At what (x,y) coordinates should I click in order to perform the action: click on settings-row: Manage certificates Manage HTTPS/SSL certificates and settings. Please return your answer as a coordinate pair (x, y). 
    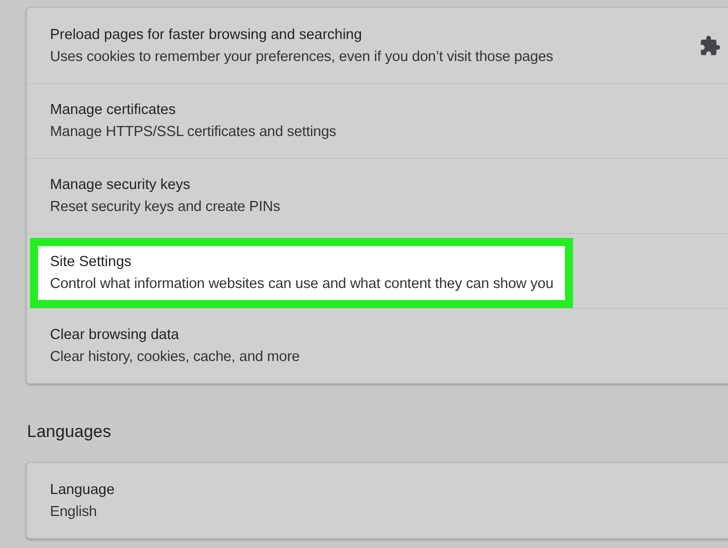
    Looking at the image, I should click on (377, 120).